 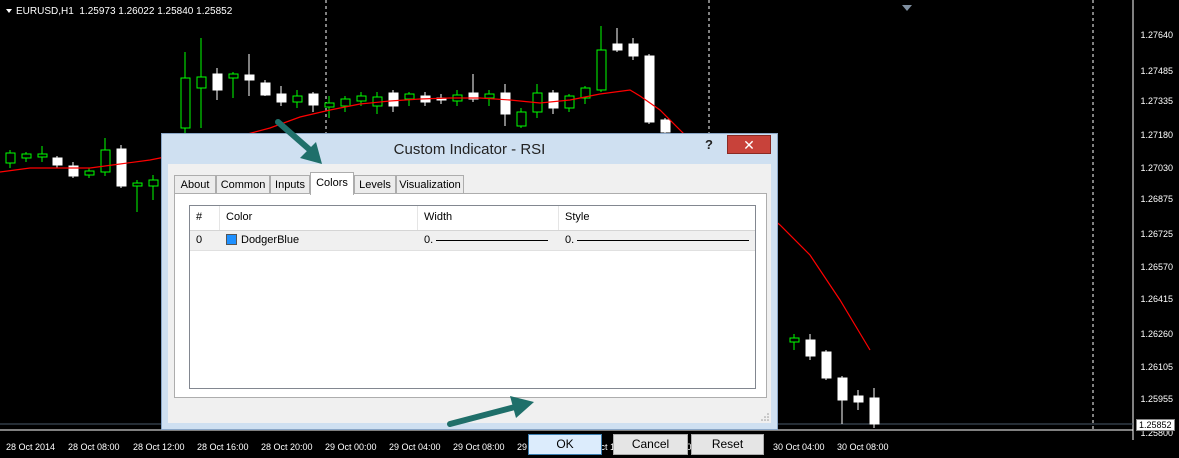 I want to click on time-axis-label: 29 Oct 00:00, so click(x=351, y=447).